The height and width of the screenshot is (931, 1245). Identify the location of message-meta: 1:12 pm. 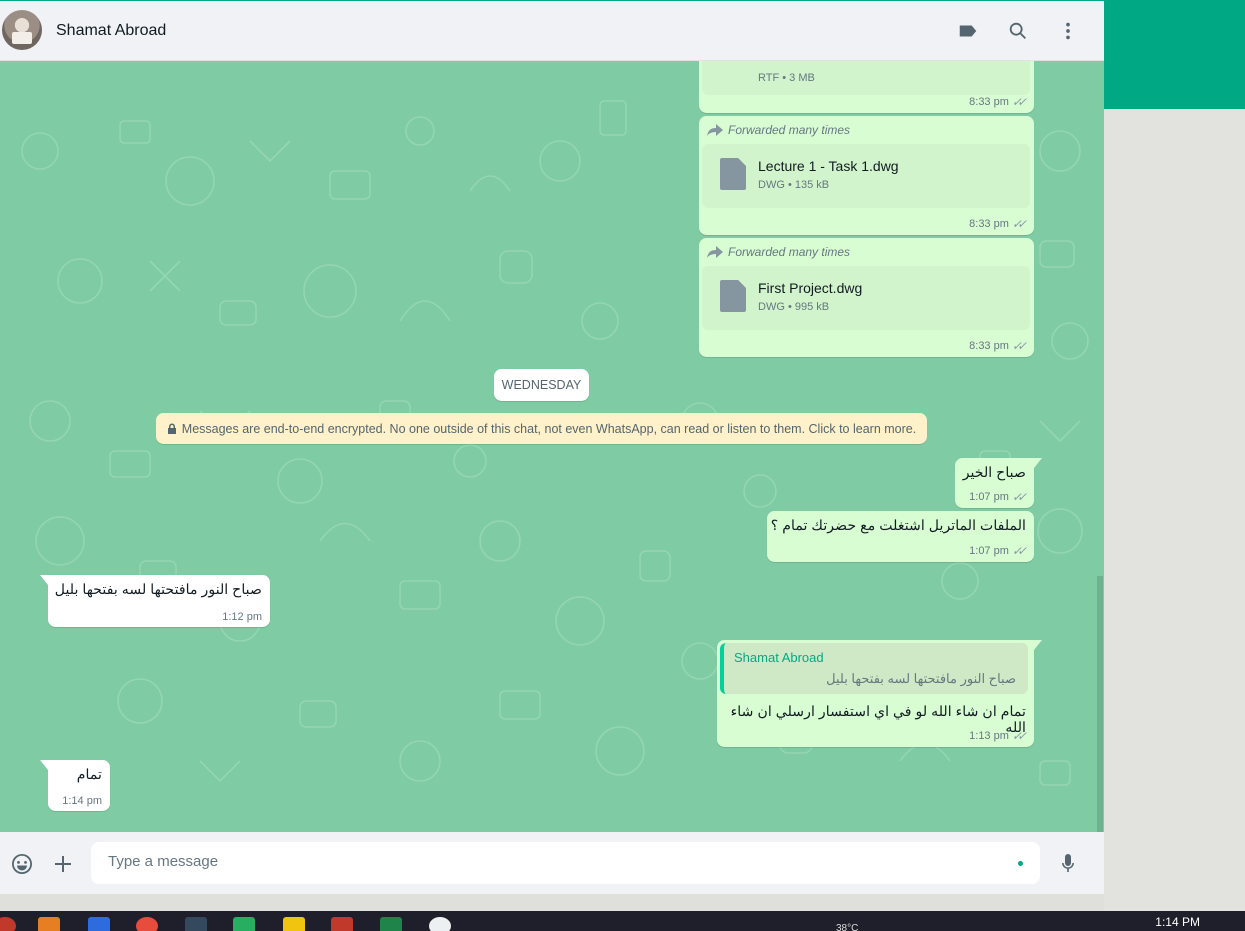
(242, 617).